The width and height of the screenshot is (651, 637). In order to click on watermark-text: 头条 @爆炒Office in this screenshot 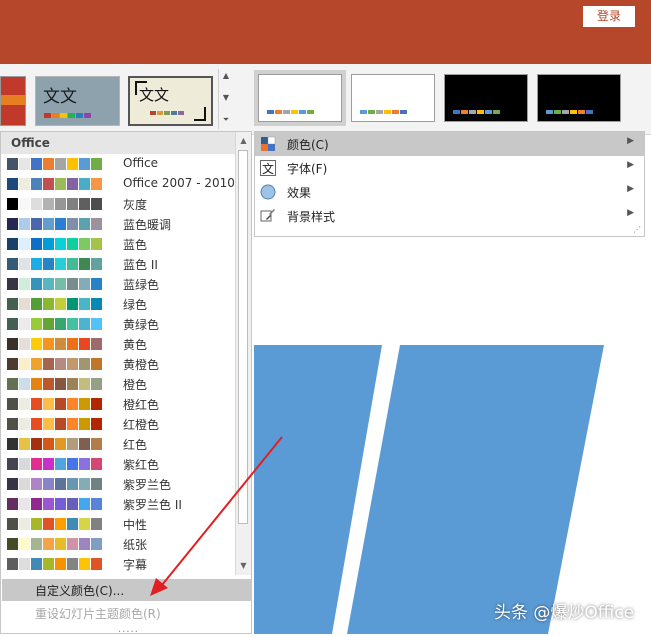, I will do `click(564, 613)`.